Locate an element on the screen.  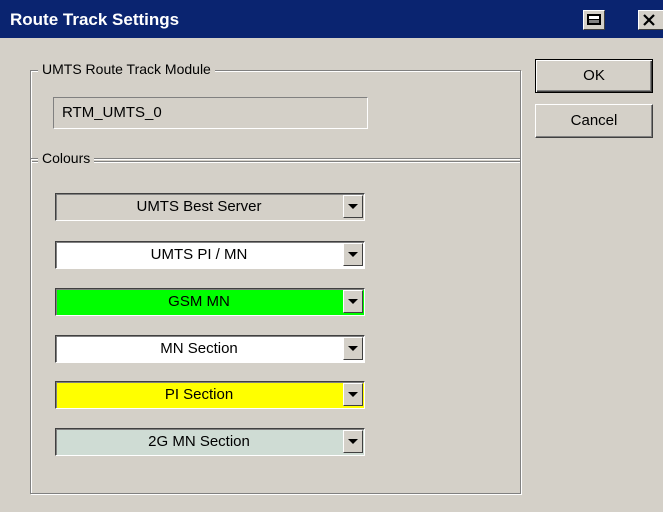
help-button is located at coordinates (594, 20).